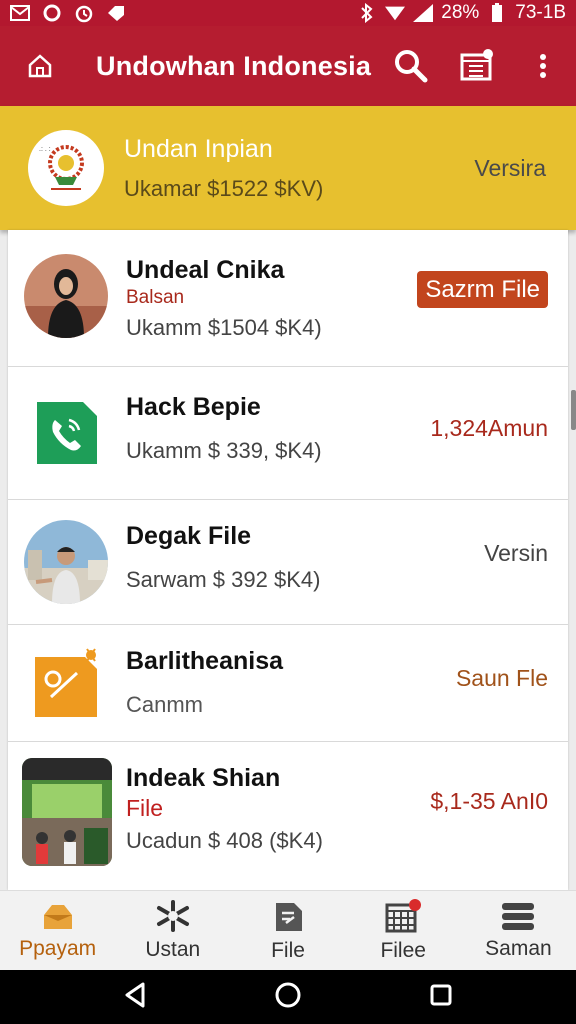 The height and width of the screenshot is (1024, 576). What do you see at coordinates (84, 13) in the screenshot?
I see `alarm-icon` at bounding box center [84, 13].